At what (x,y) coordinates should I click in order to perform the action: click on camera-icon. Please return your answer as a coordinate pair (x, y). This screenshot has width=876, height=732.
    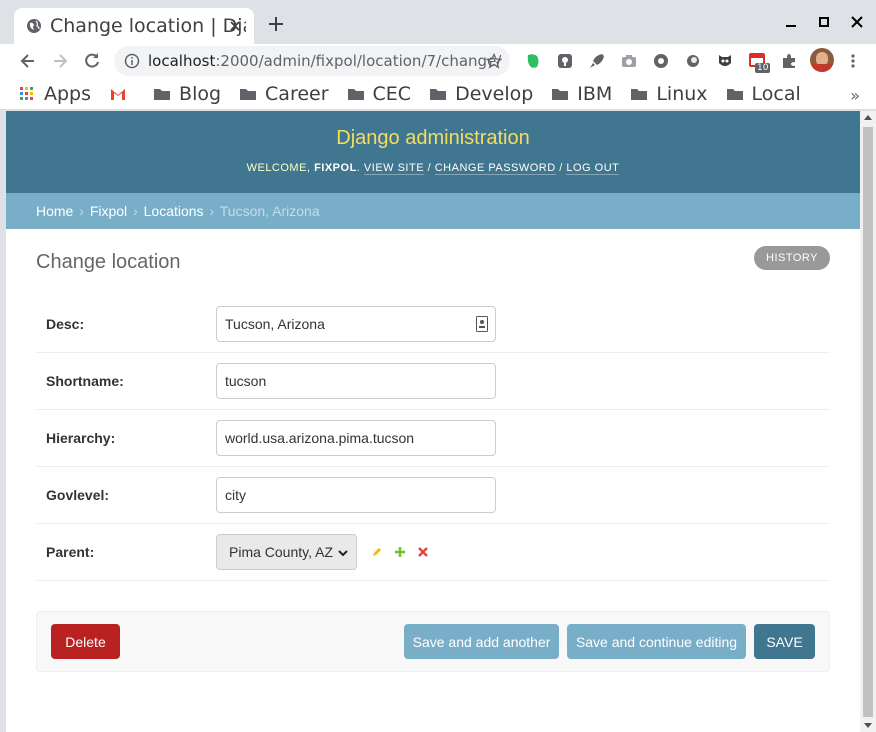
    Looking at the image, I should click on (629, 61).